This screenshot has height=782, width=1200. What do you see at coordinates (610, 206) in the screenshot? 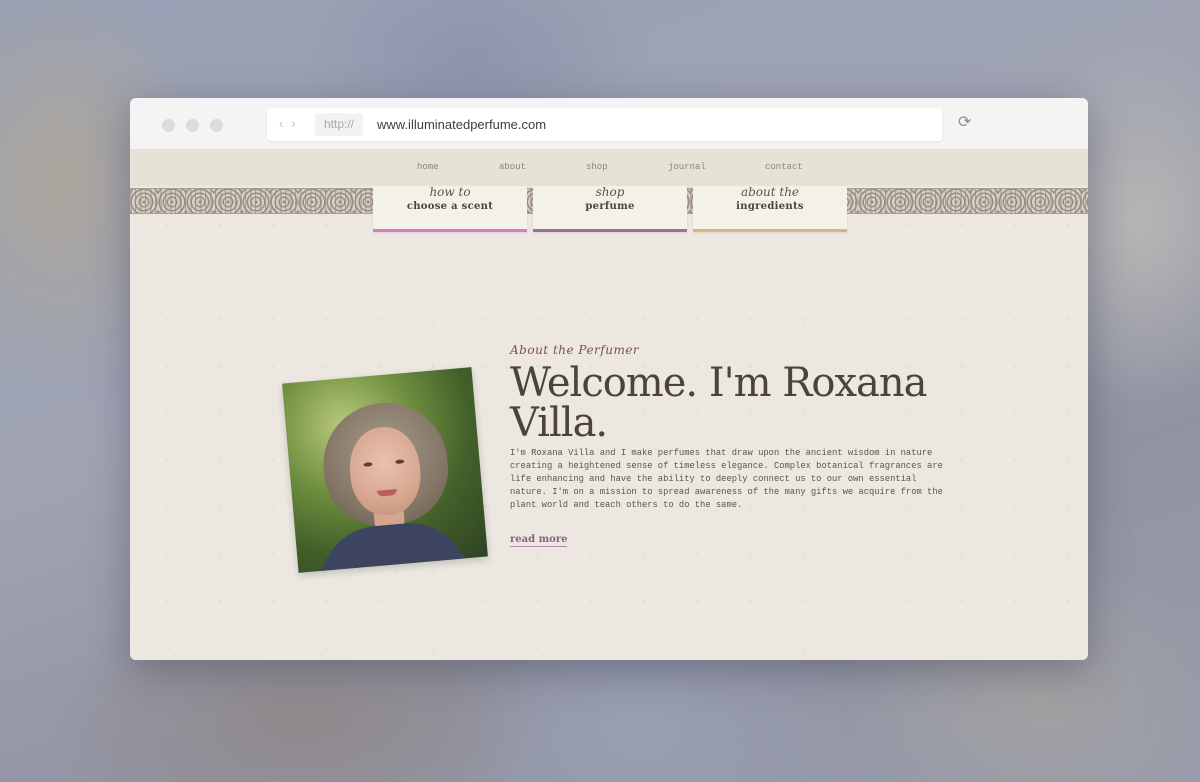
I see `tab-title: perfume` at bounding box center [610, 206].